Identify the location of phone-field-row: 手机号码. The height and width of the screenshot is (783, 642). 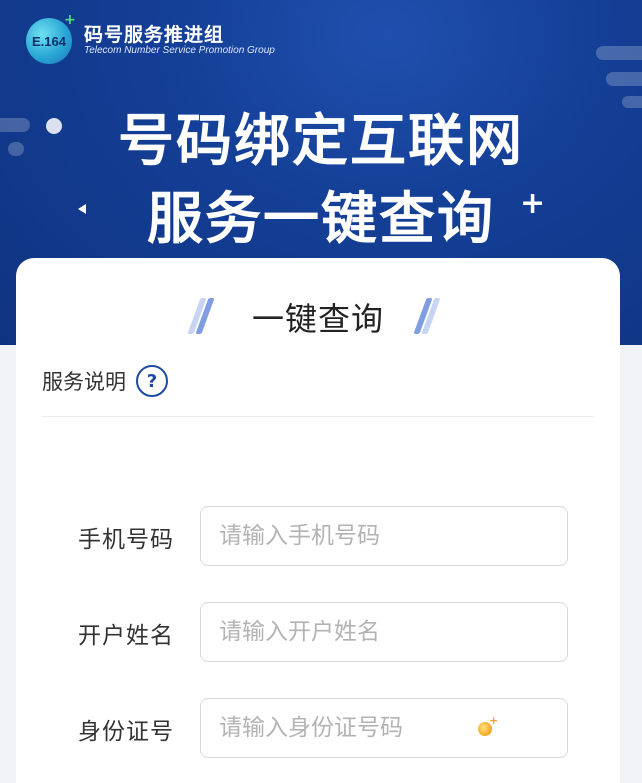
(318, 536).